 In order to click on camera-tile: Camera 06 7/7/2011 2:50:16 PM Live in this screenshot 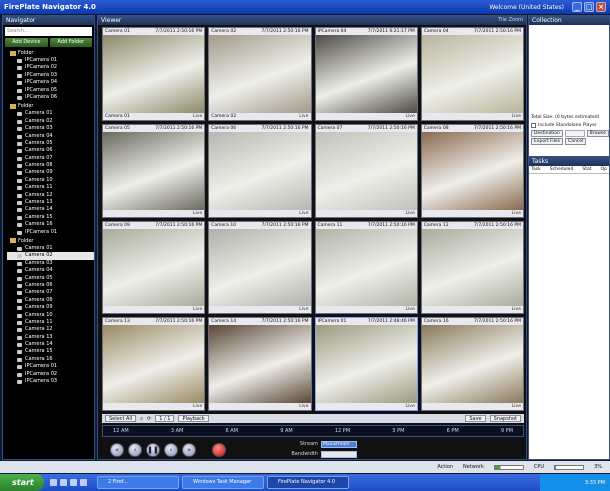, I will do `click(260, 170)`.